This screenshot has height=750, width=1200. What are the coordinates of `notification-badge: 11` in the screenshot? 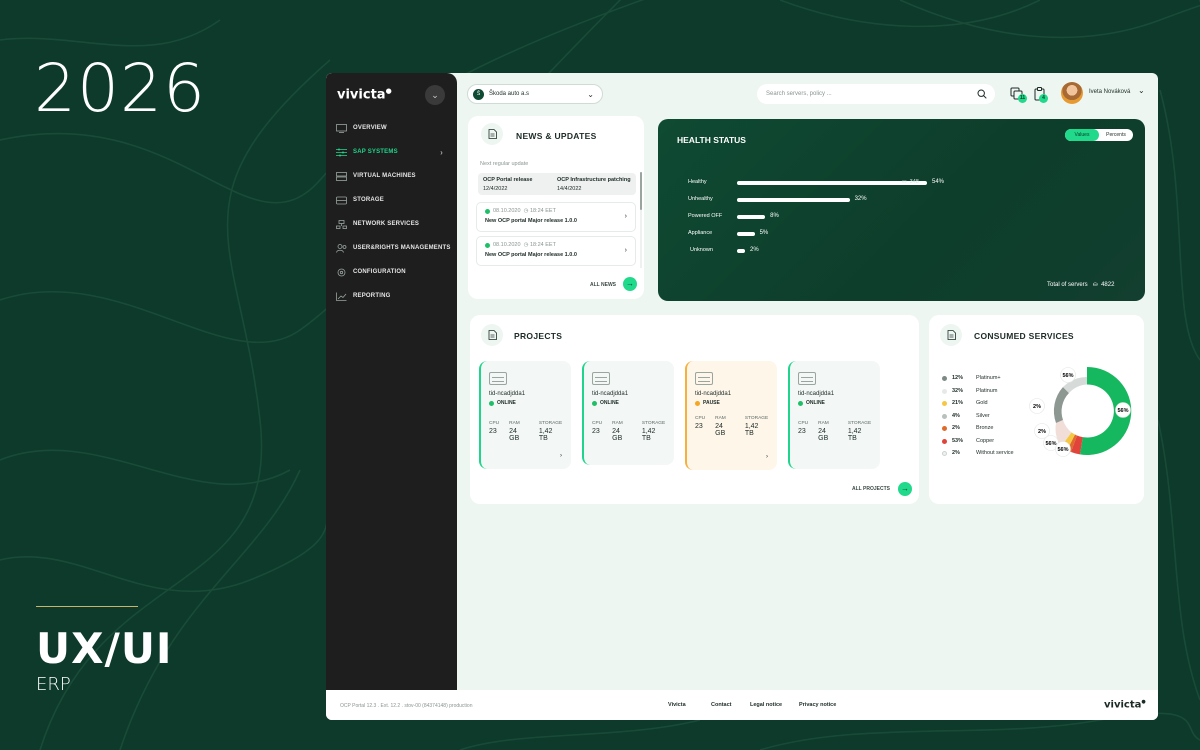 It's located at (1022, 98).